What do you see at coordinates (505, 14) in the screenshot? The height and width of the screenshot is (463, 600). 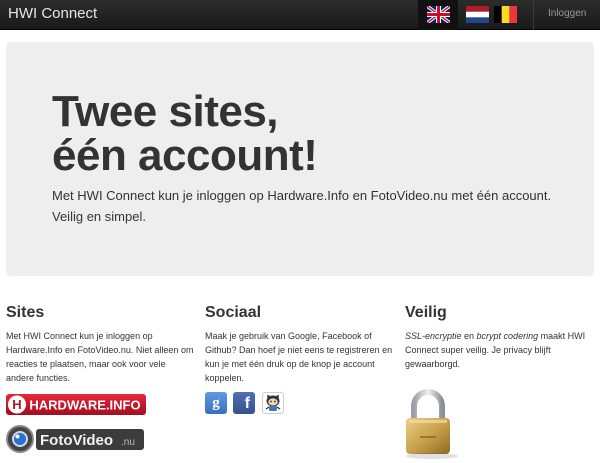 I see `belgium-flag-icon` at bounding box center [505, 14].